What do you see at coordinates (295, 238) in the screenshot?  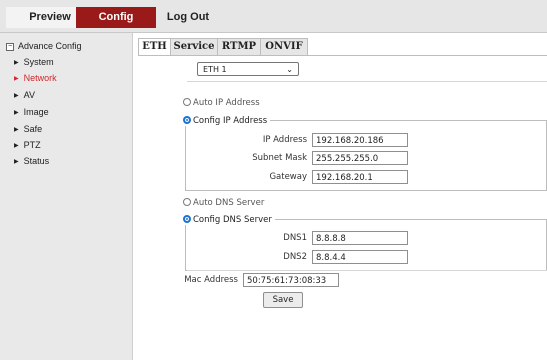 I see `dns1-label: DNS1` at bounding box center [295, 238].